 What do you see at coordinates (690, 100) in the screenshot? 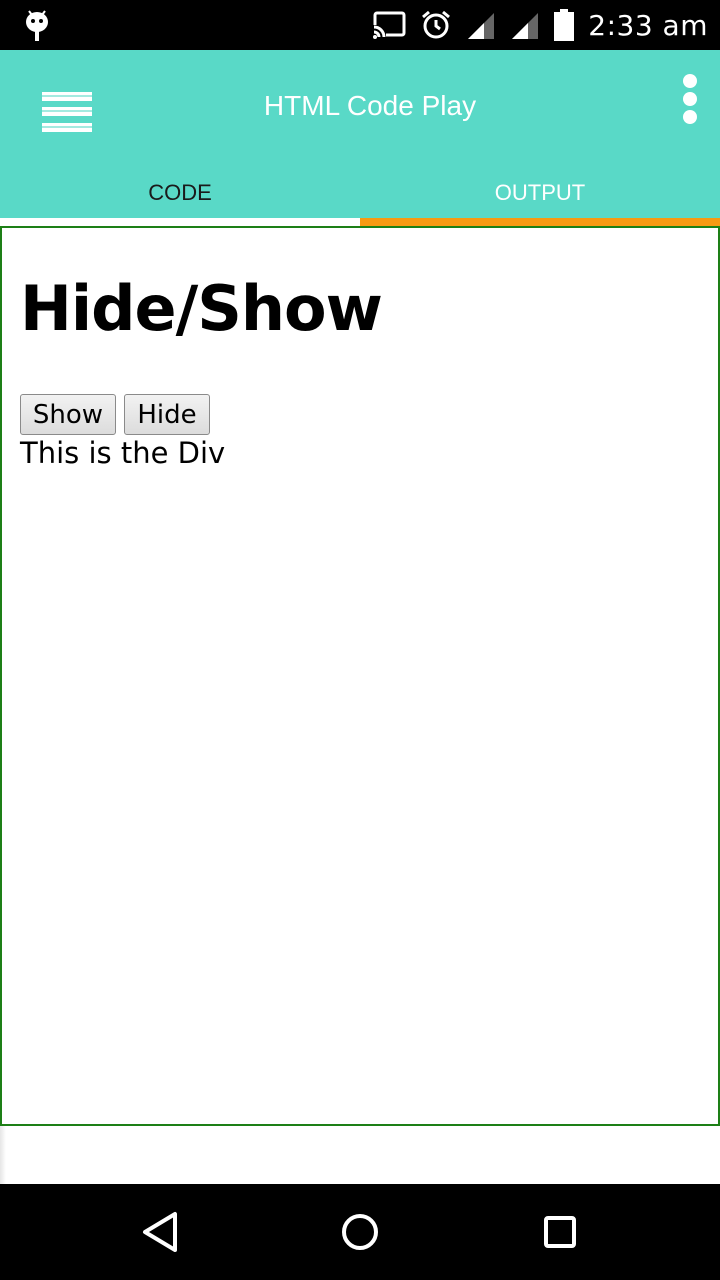
I see `more-options-icon` at bounding box center [690, 100].